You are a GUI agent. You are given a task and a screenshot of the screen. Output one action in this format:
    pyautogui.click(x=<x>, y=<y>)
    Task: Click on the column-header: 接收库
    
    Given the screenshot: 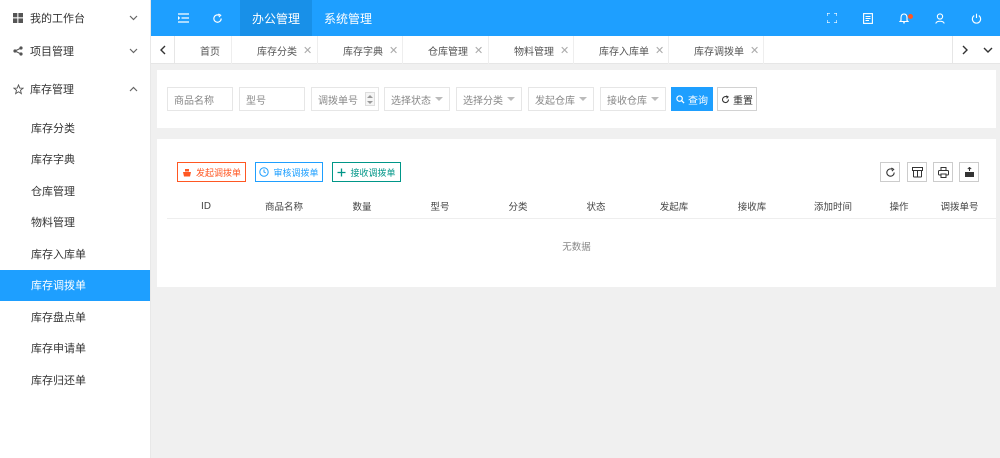 What is the action you would take?
    pyautogui.click(x=752, y=206)
    